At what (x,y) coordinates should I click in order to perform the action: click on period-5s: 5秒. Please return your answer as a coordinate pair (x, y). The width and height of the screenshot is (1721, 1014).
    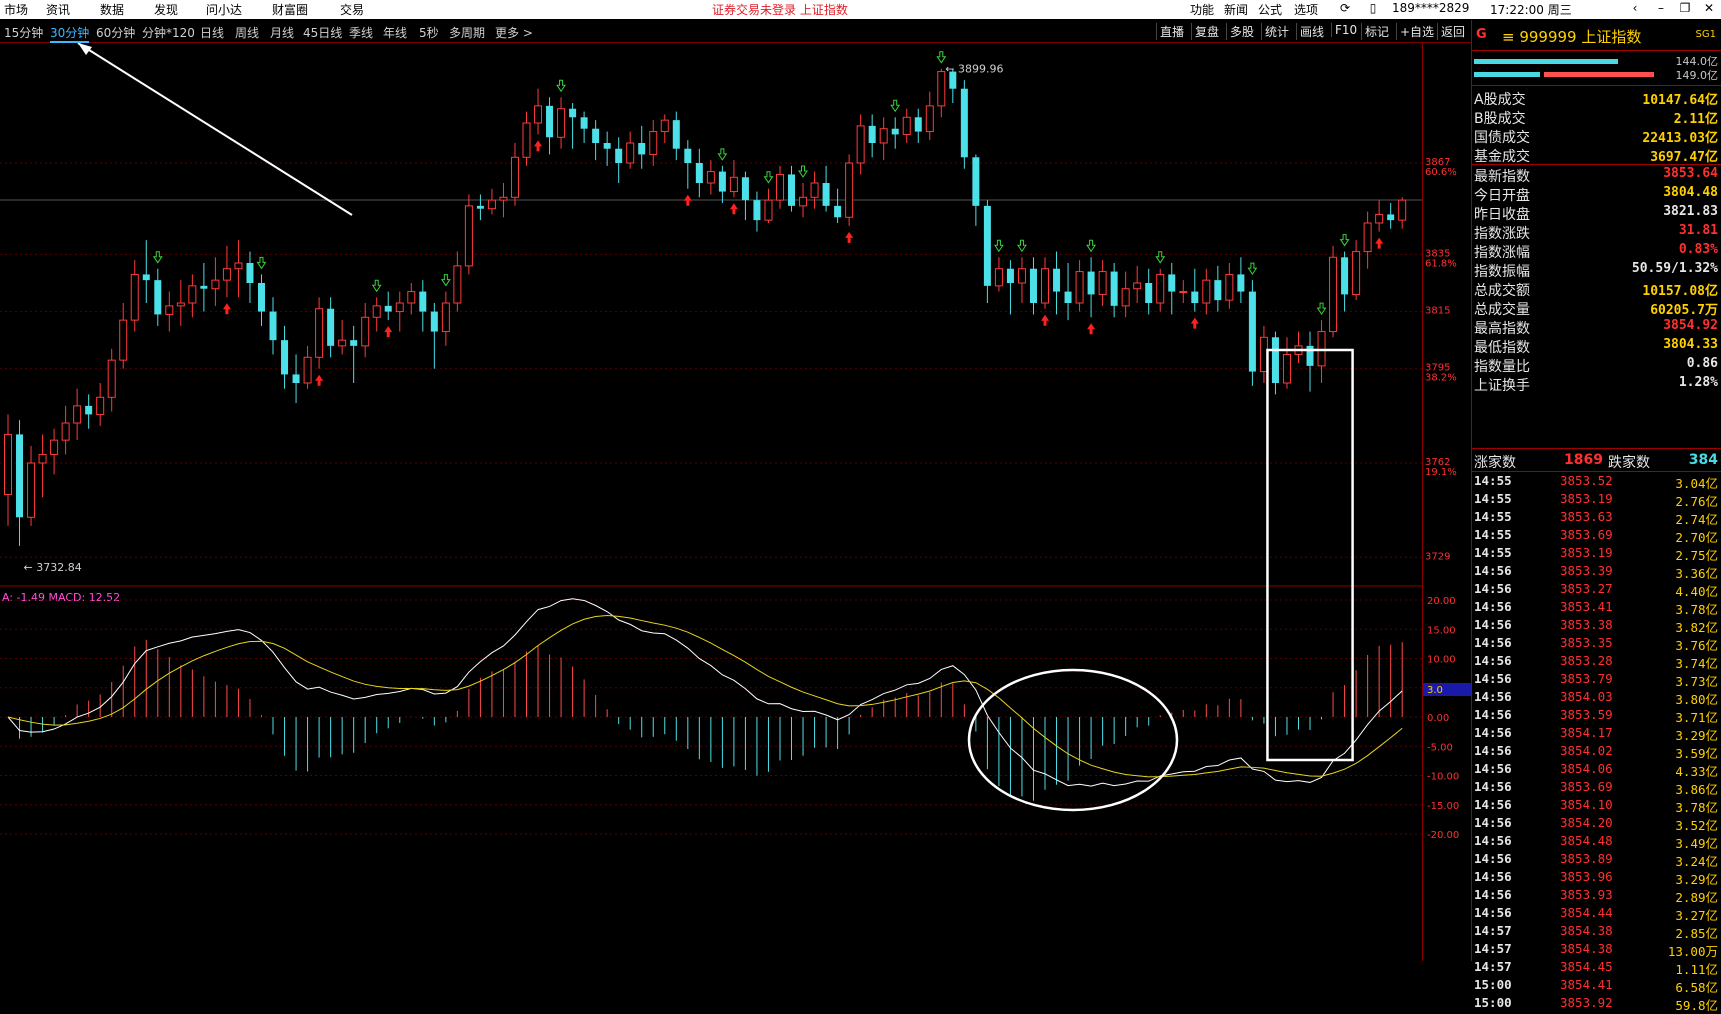
    Looking at the image, I should click on (429, 32).